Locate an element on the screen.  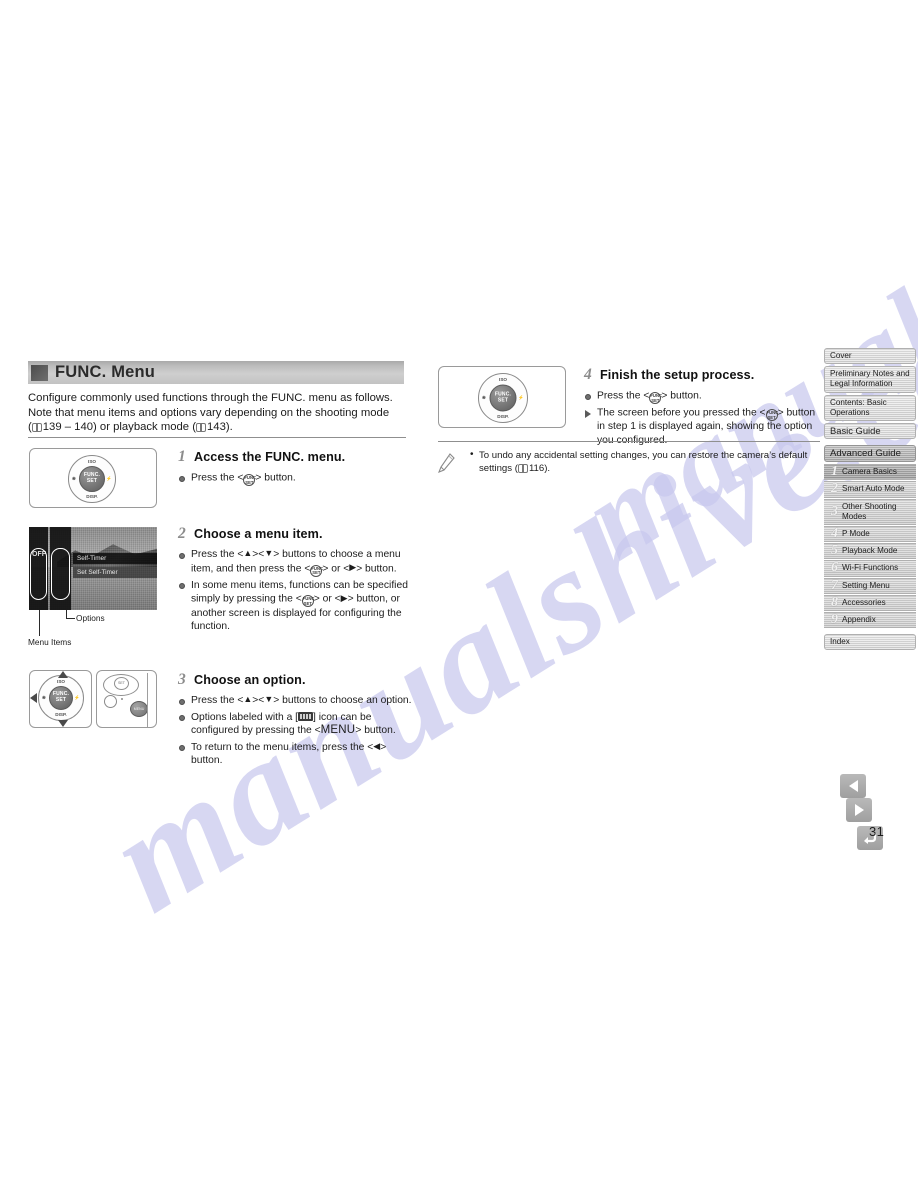
step-1-number: 1 is located at coordinates (182, 456).